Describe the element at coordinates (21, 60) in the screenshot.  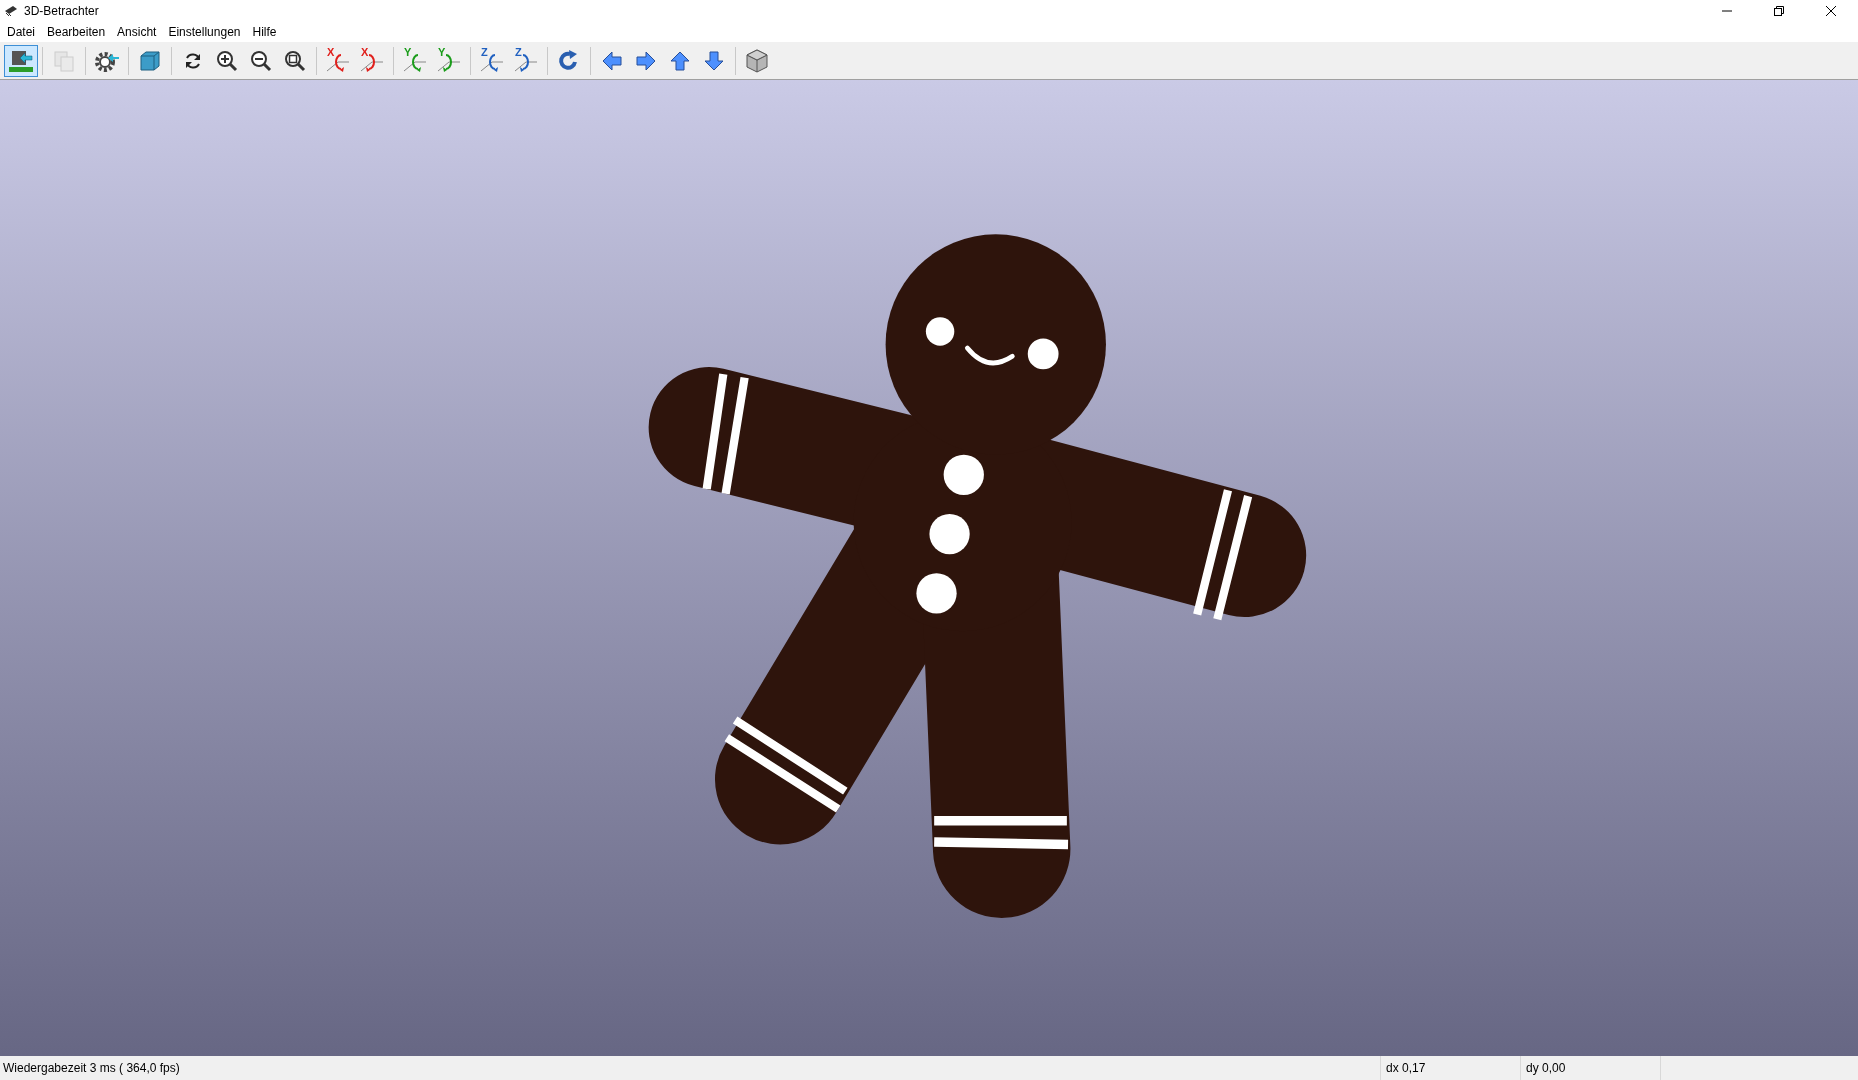
I see `toolbar-button` at that location.